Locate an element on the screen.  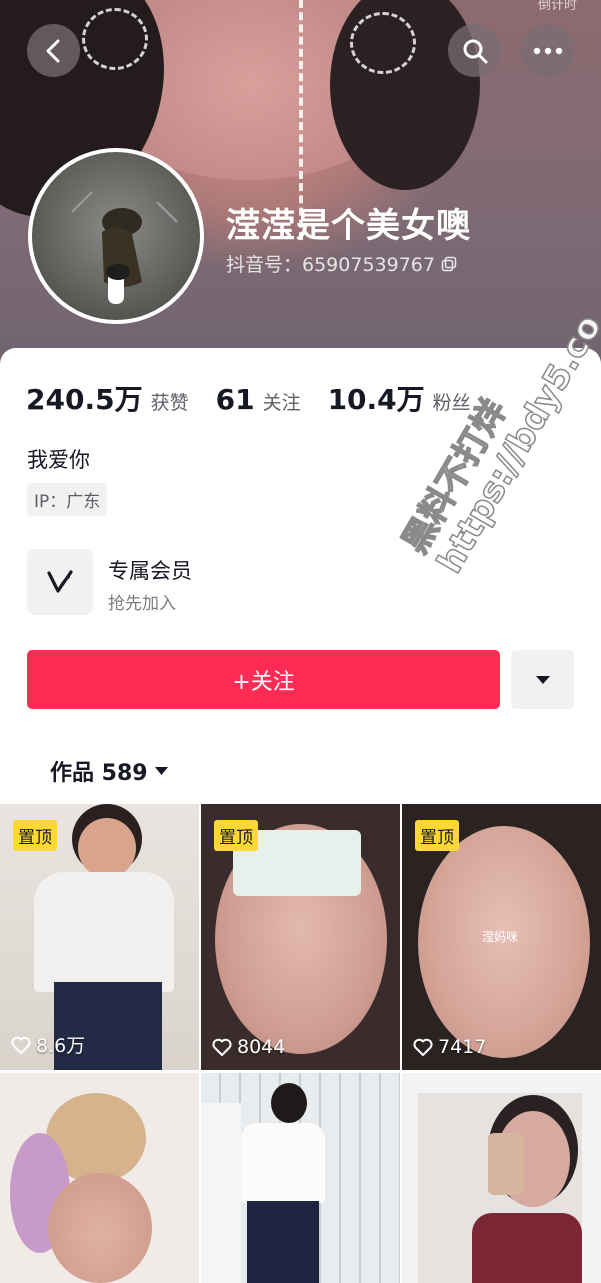
search-icon is located at coordinates (475, 51).